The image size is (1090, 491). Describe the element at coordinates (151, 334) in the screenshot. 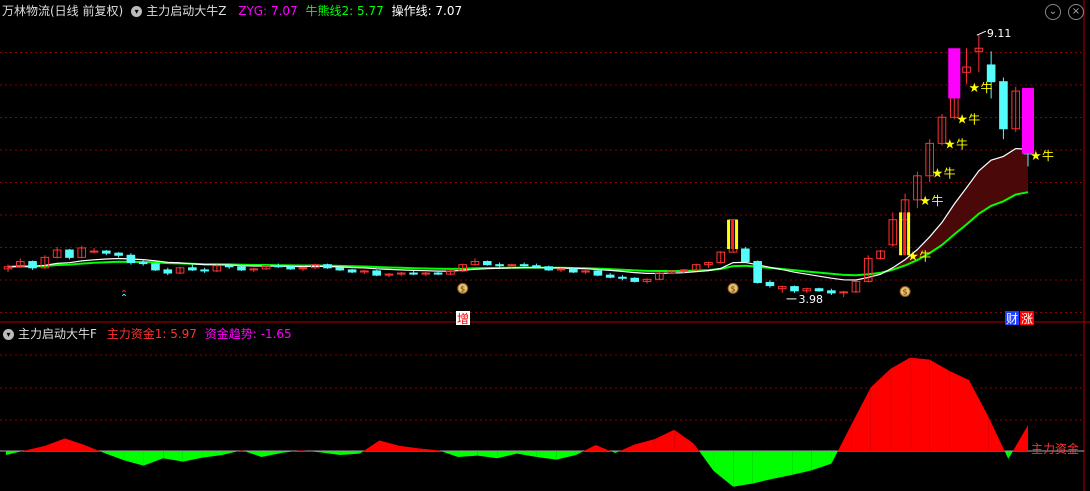

I see `zl-value: 主力资金1: 5.97` at that location.